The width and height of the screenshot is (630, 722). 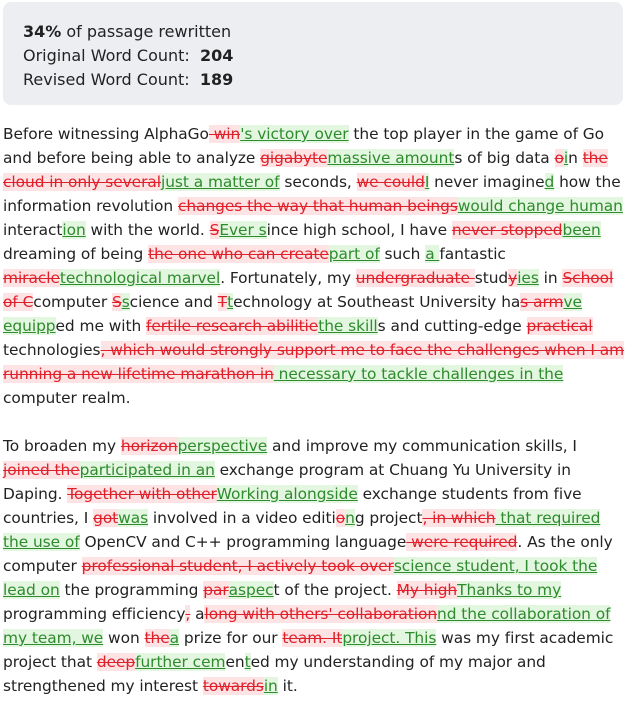 What do you see at coordinates (106, 518) in the screenshot?
I see `deleted-text: got` at bounding box center [106, 518].